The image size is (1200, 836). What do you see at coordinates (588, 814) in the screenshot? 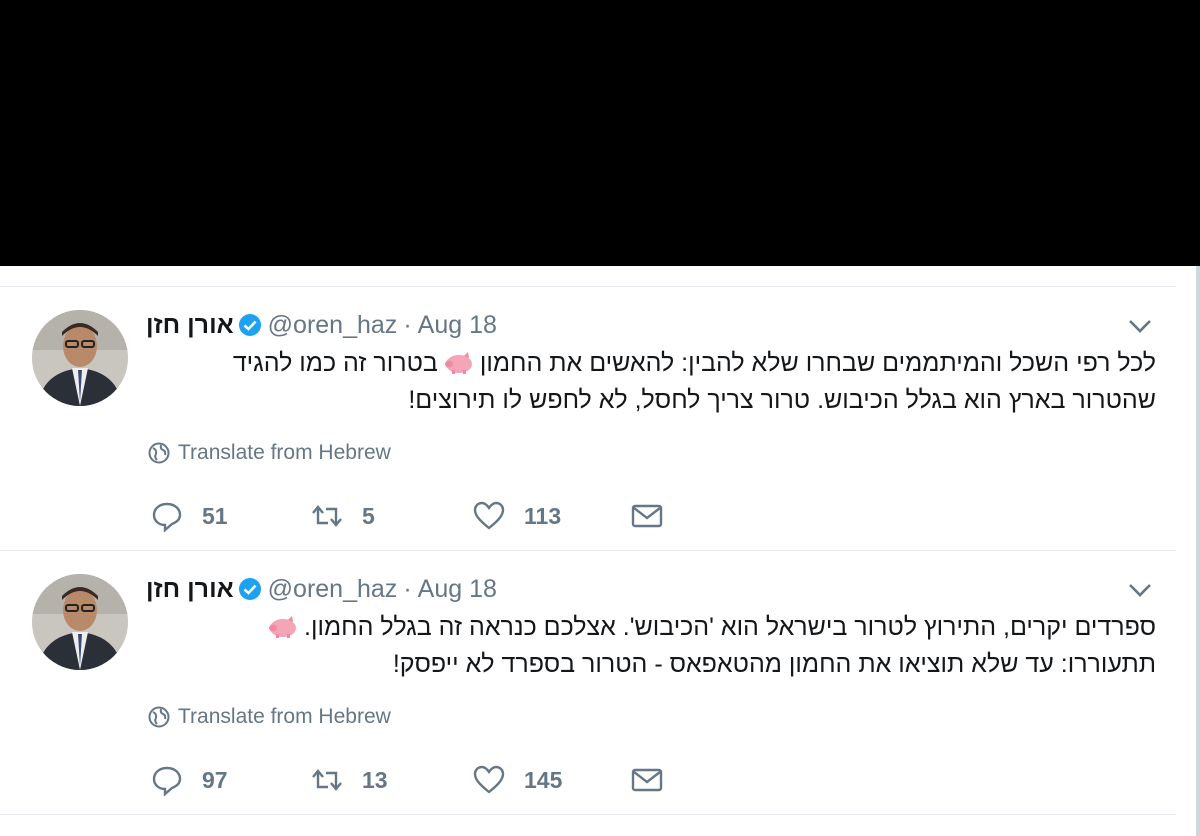
I see `divider` at bounding box center [588, 814].